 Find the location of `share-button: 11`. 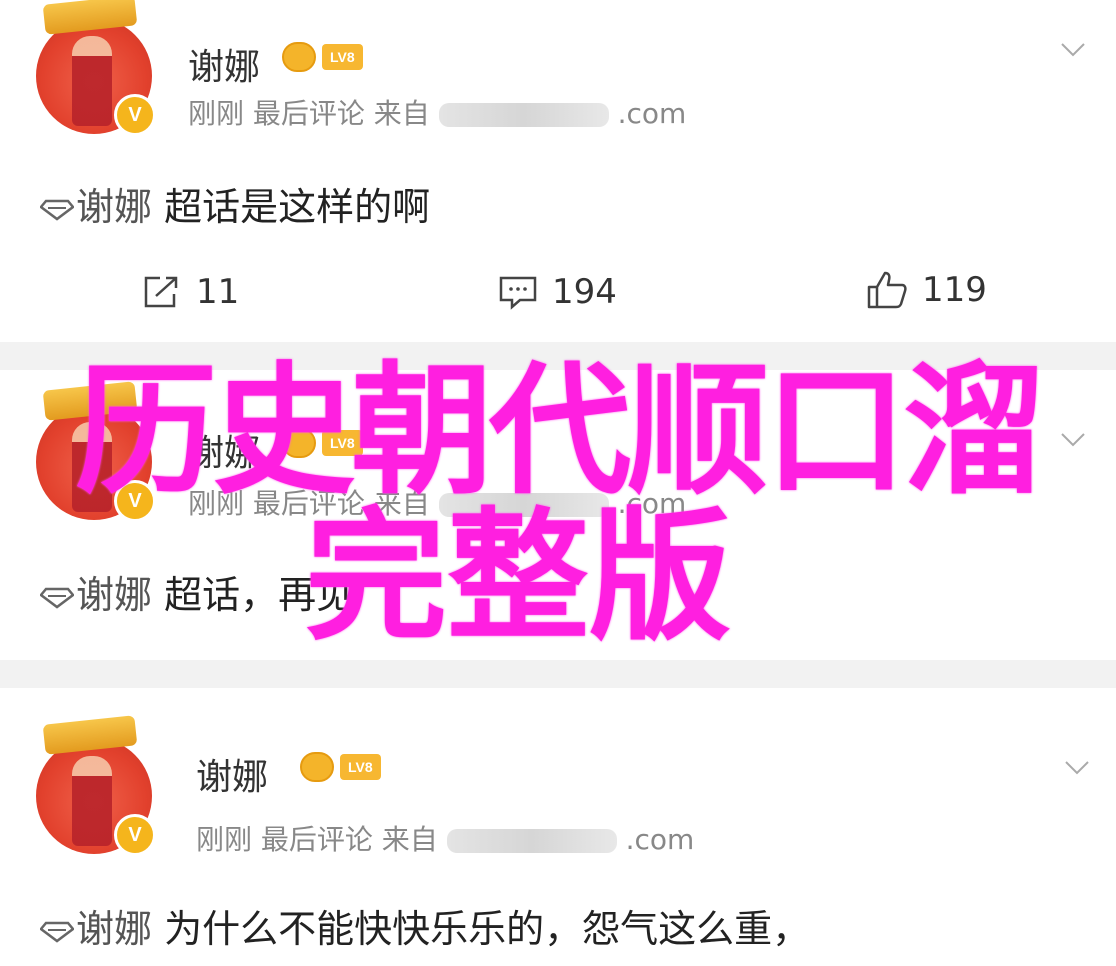

share-button: 11 is located at coordinates (190, 292).